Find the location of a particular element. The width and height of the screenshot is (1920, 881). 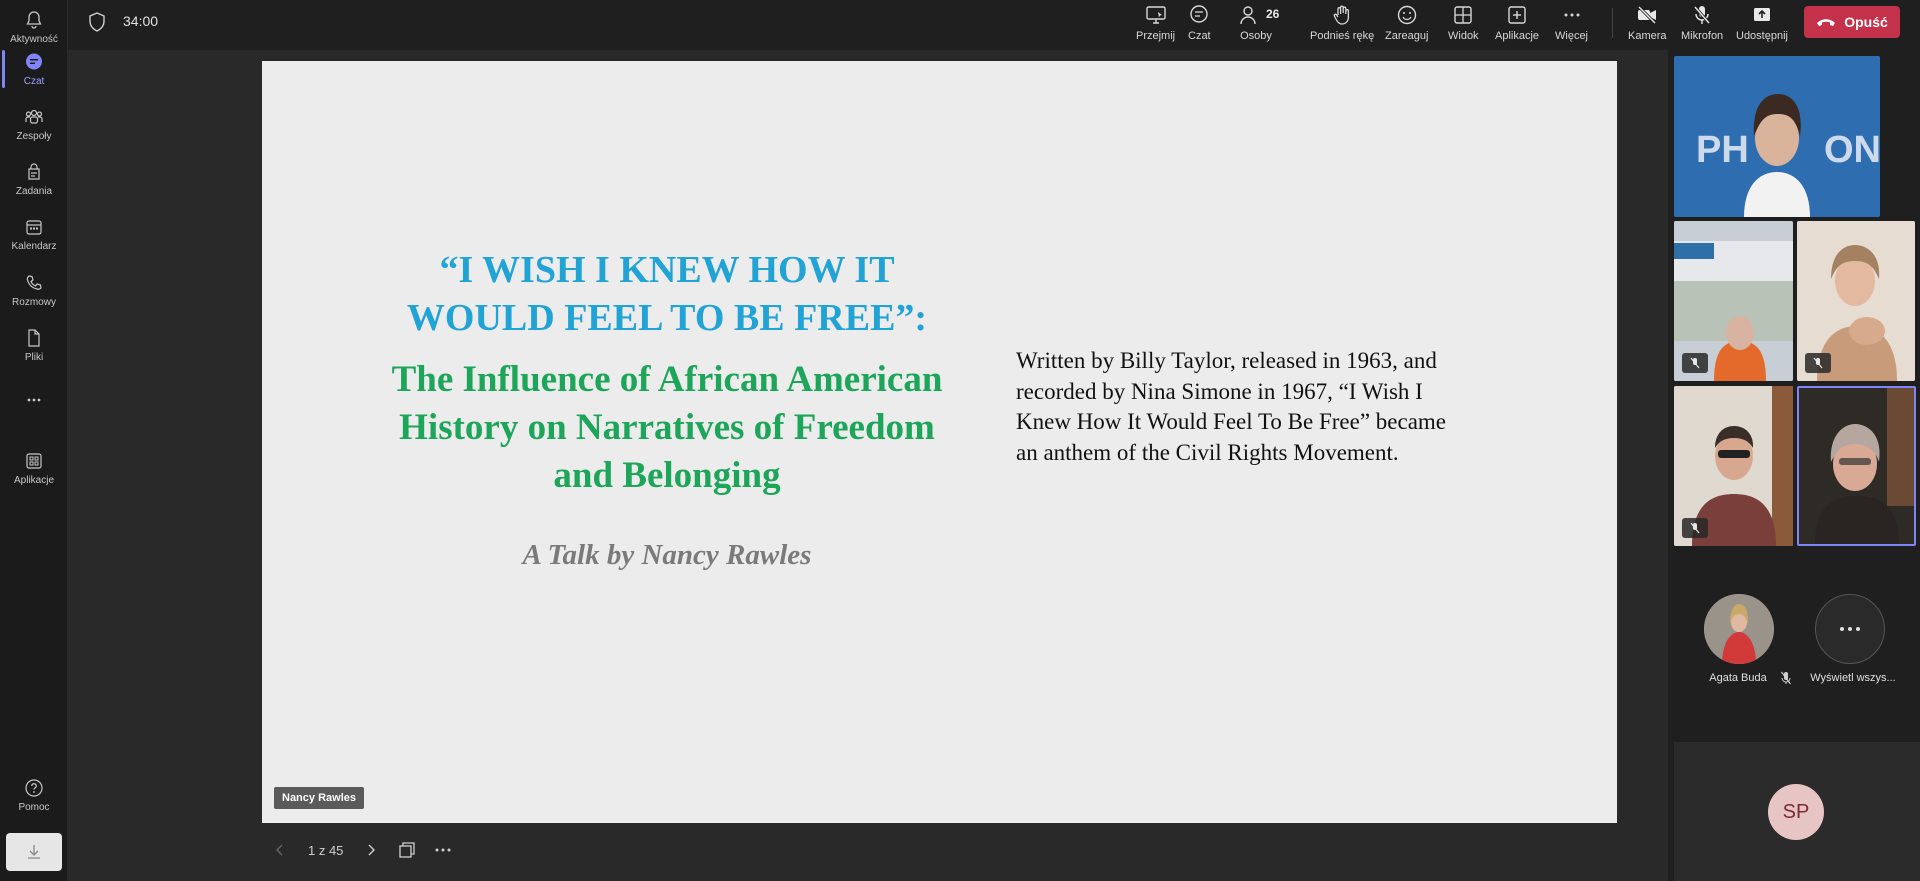

video-tile-active-speaker is located at coordinates (1856, 466).